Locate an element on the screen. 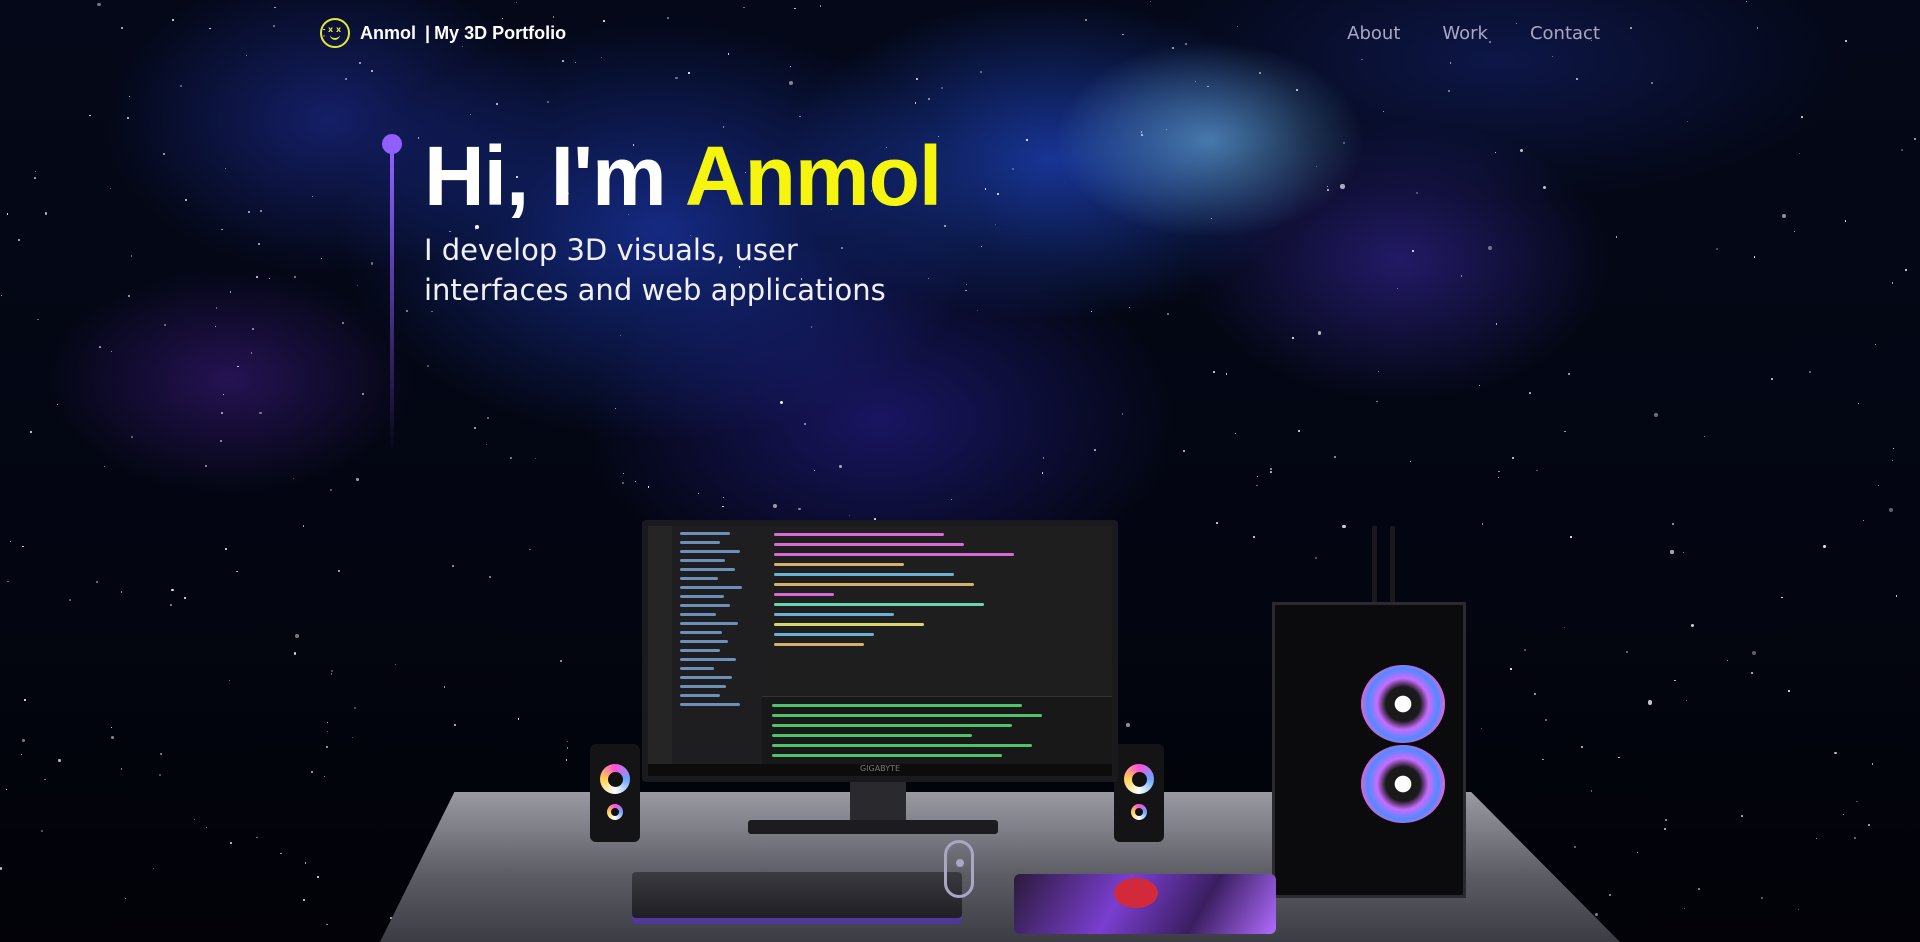  hero-heading: Hi, I'm Anmol is located at coordinates (683, 176).